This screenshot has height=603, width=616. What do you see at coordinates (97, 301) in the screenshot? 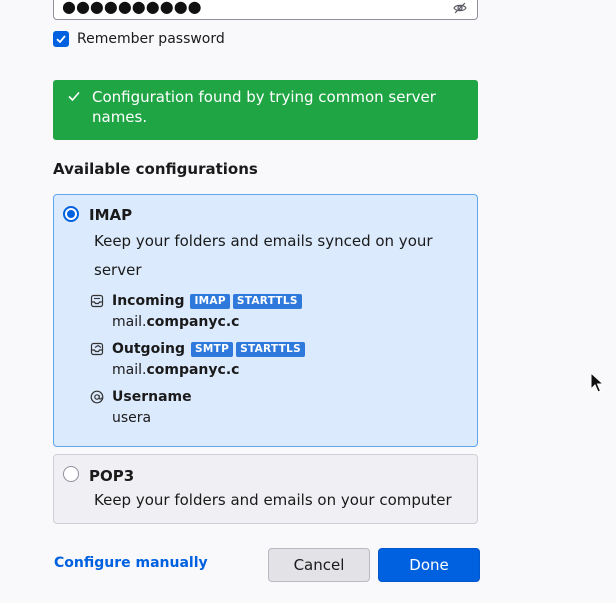
I see `inbox-icon` at bounding box center [97, 301].